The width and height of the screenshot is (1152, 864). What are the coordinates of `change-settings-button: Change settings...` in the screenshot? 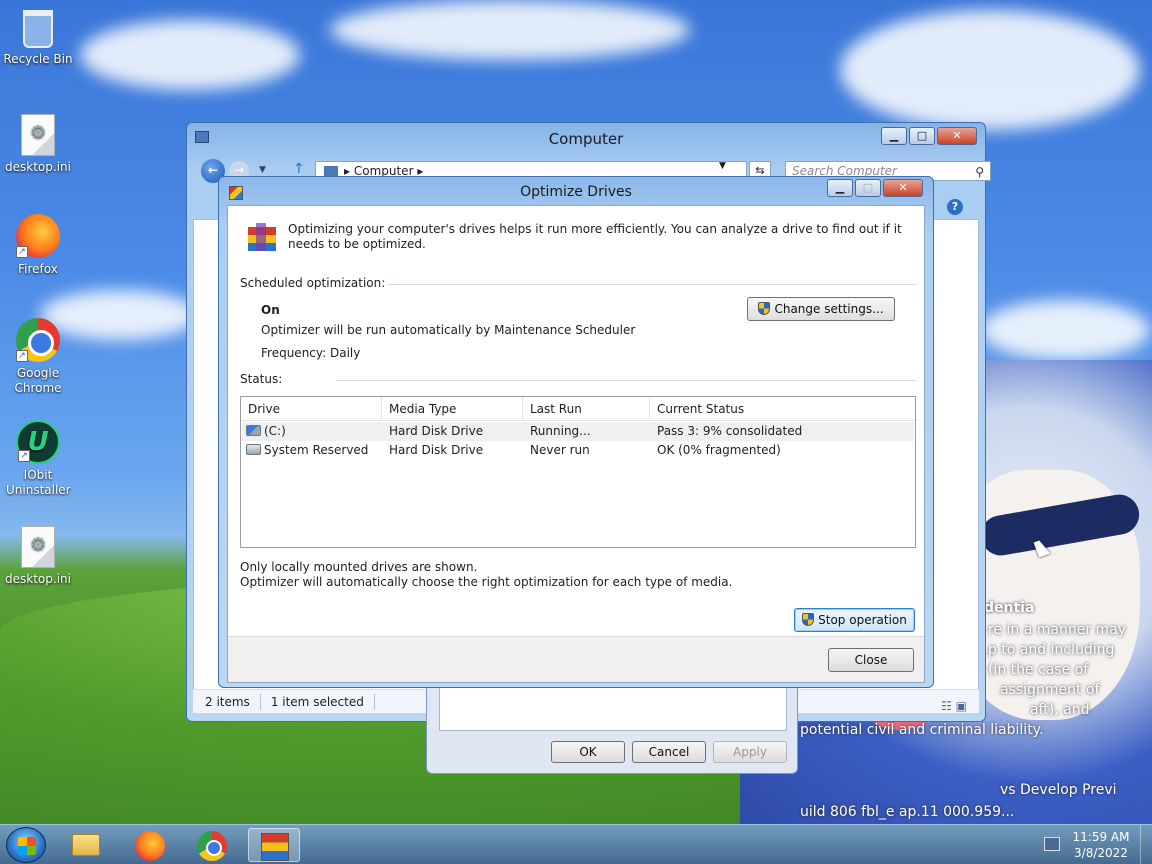 It's located at (821, 309).